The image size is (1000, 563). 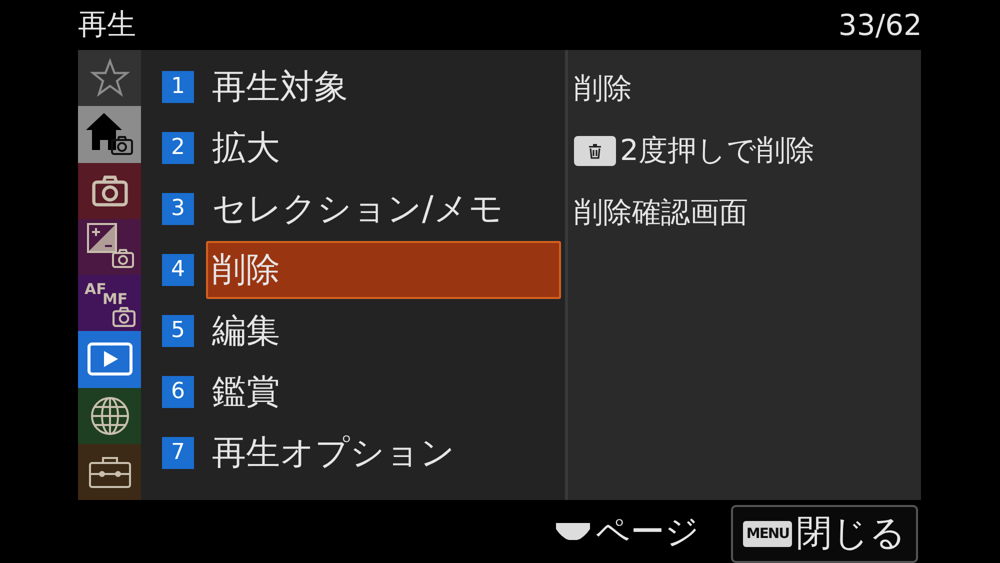 I want to click on number-badge: 1, so click(x=178, y=86).